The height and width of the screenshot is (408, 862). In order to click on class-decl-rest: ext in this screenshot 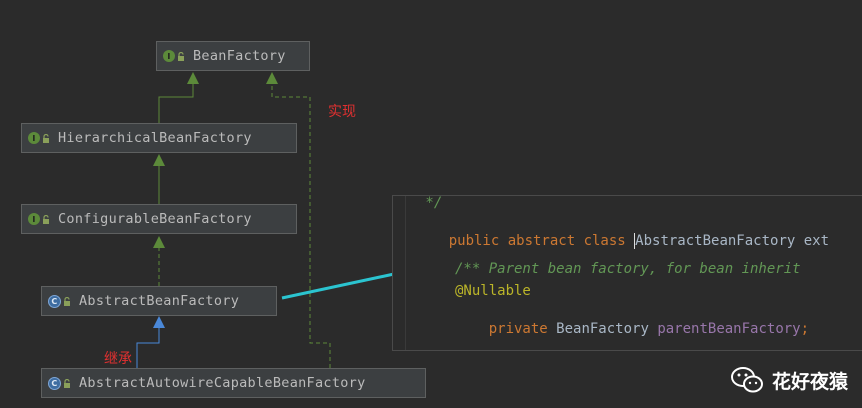, I will do `click(812, 241)`.